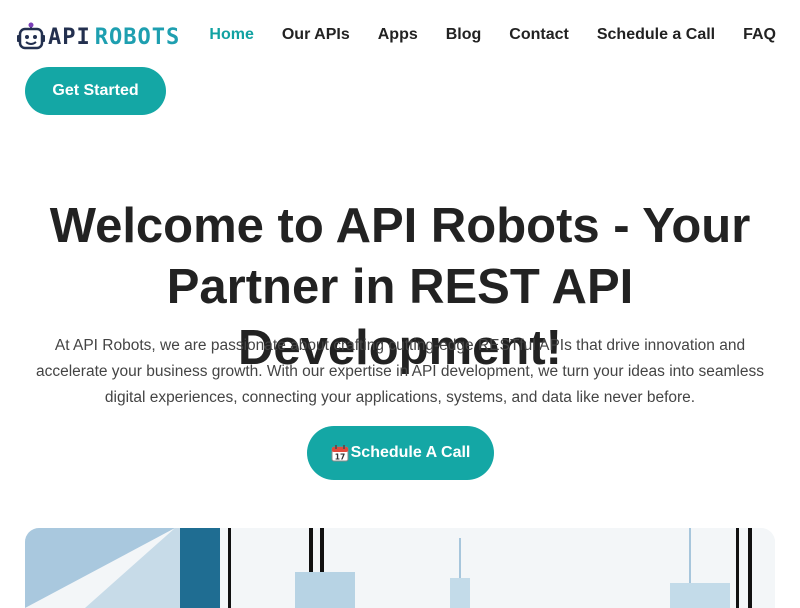  Describe the element at coordinates (398, 35) in the screenshot. I see `nav-item-apps: Apps` at that location.